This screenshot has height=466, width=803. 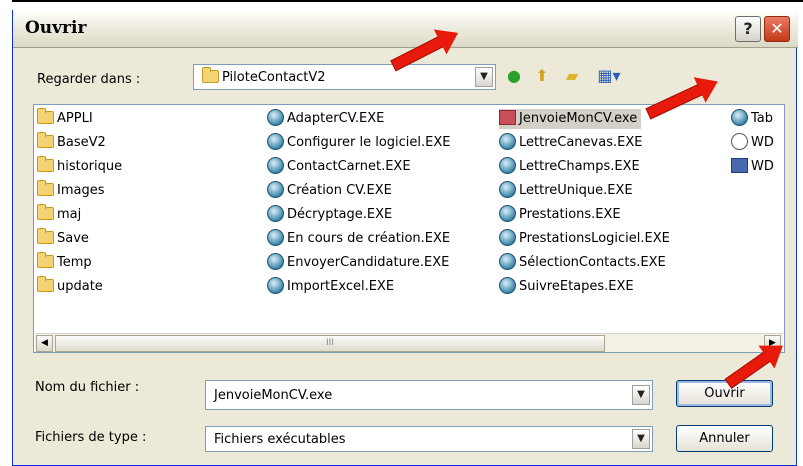 What do you see at coordinates (584, 239) in the screenshot?
I see `list-item: PrestationsLogiciel.EXE` at bounding box center [584, 239].